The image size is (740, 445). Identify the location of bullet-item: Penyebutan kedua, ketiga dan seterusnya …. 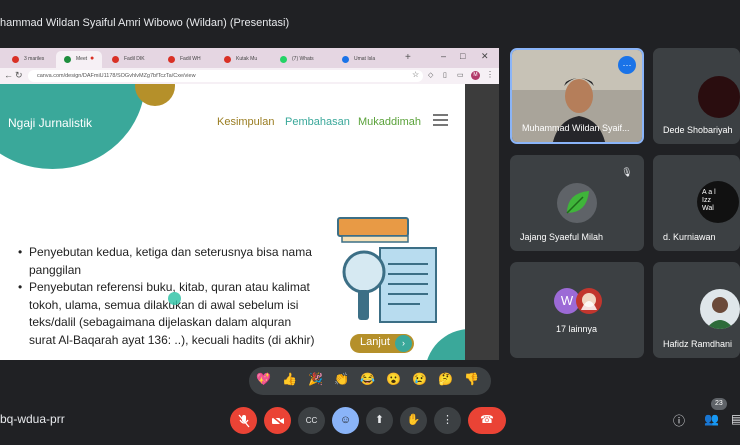
(168, 261).